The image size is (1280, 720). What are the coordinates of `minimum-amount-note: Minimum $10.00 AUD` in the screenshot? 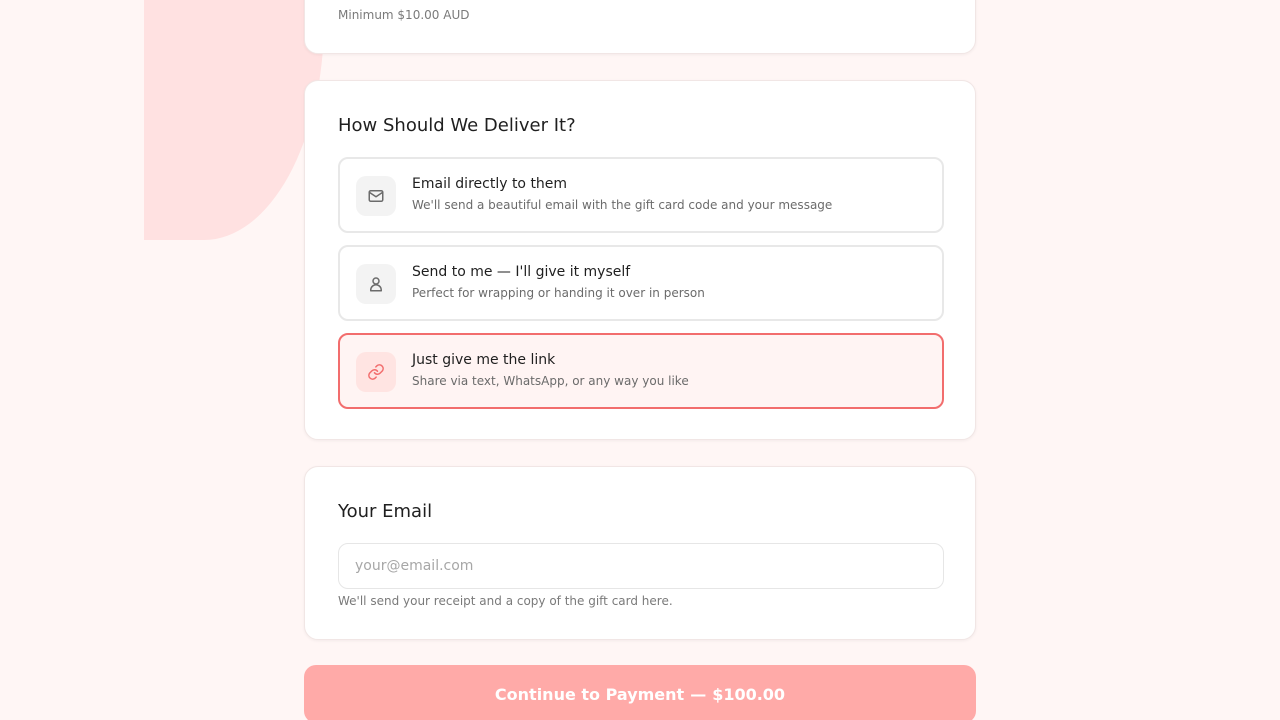 It's located at (404, 15).